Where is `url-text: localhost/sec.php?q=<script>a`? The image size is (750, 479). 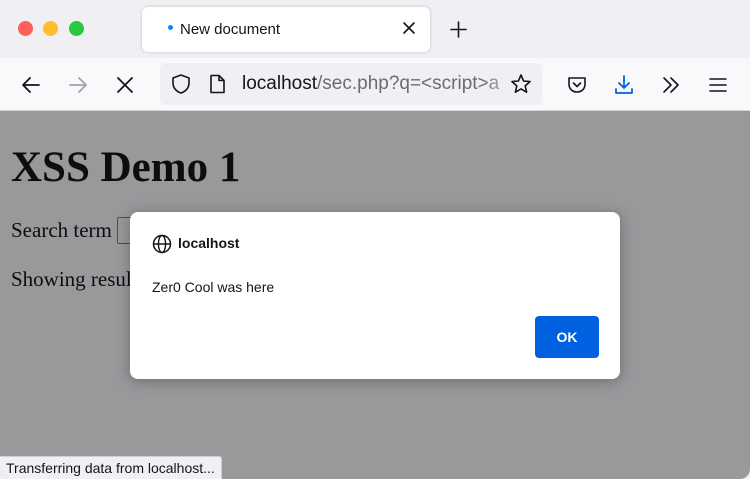 url-text: localhost/sec.php?q=<script>a is located at coordinates (370, 84).